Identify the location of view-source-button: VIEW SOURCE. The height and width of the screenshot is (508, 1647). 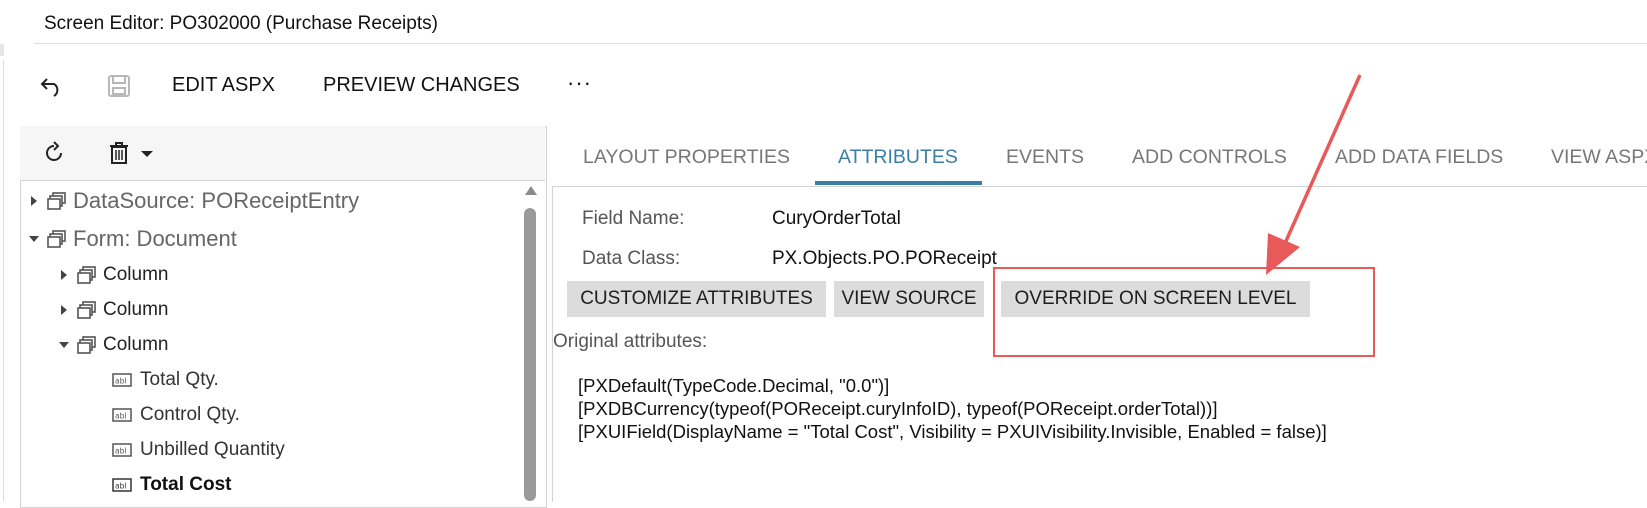
(909, 299).